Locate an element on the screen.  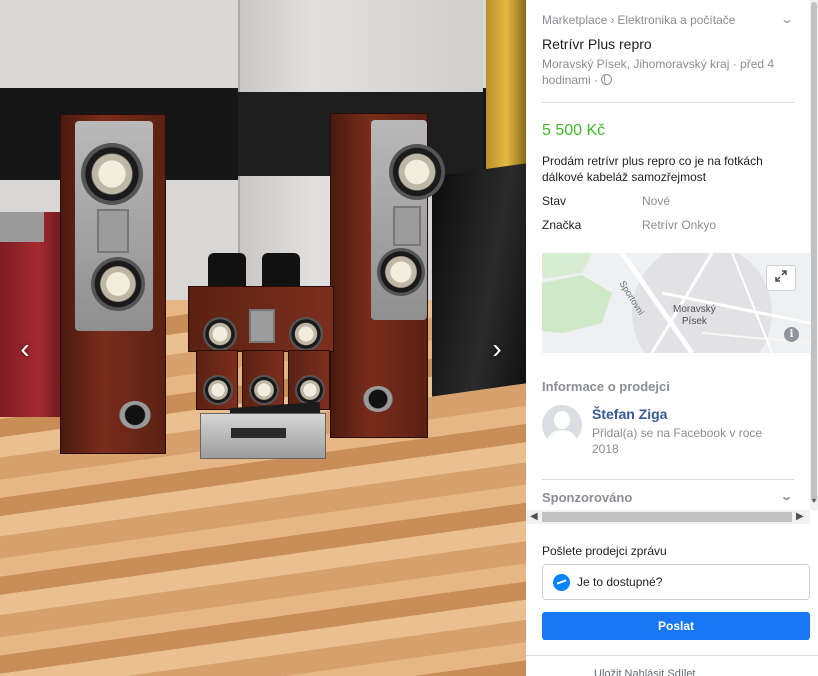
footer-actions: Uložit Nahlásit Sdílet is located at coordinates (645, 672).